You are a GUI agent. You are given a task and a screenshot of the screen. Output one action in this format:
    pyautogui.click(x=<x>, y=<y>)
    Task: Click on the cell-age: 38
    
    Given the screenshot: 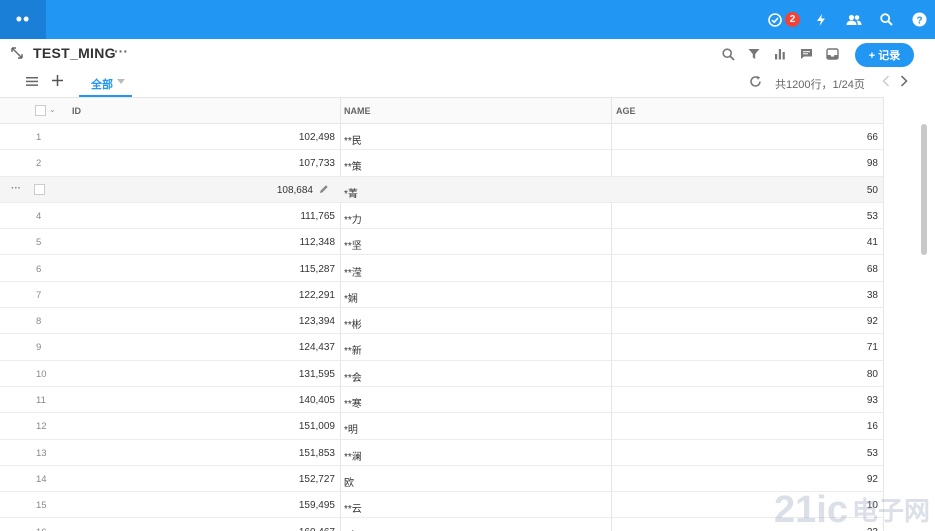 What is the action you would take?
    pyautogui.click(x=872, y=295)
    